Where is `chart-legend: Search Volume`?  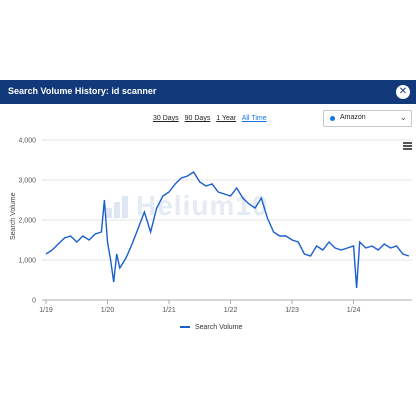
chart-legend: Search Volume is located at coordinates (211, 327).